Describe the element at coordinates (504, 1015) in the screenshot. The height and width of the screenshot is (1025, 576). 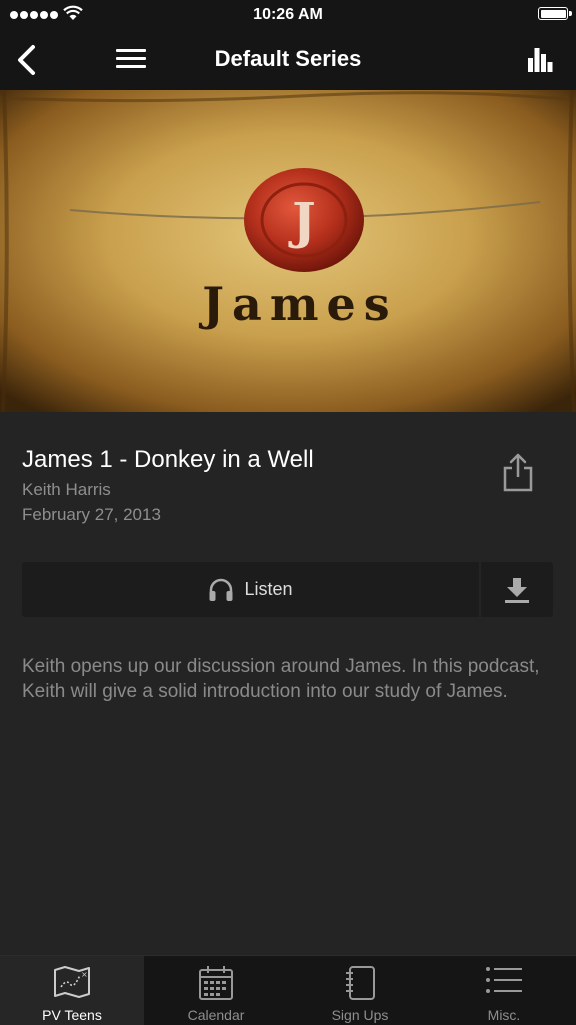
I see `tab-label: Misc.` at that location.